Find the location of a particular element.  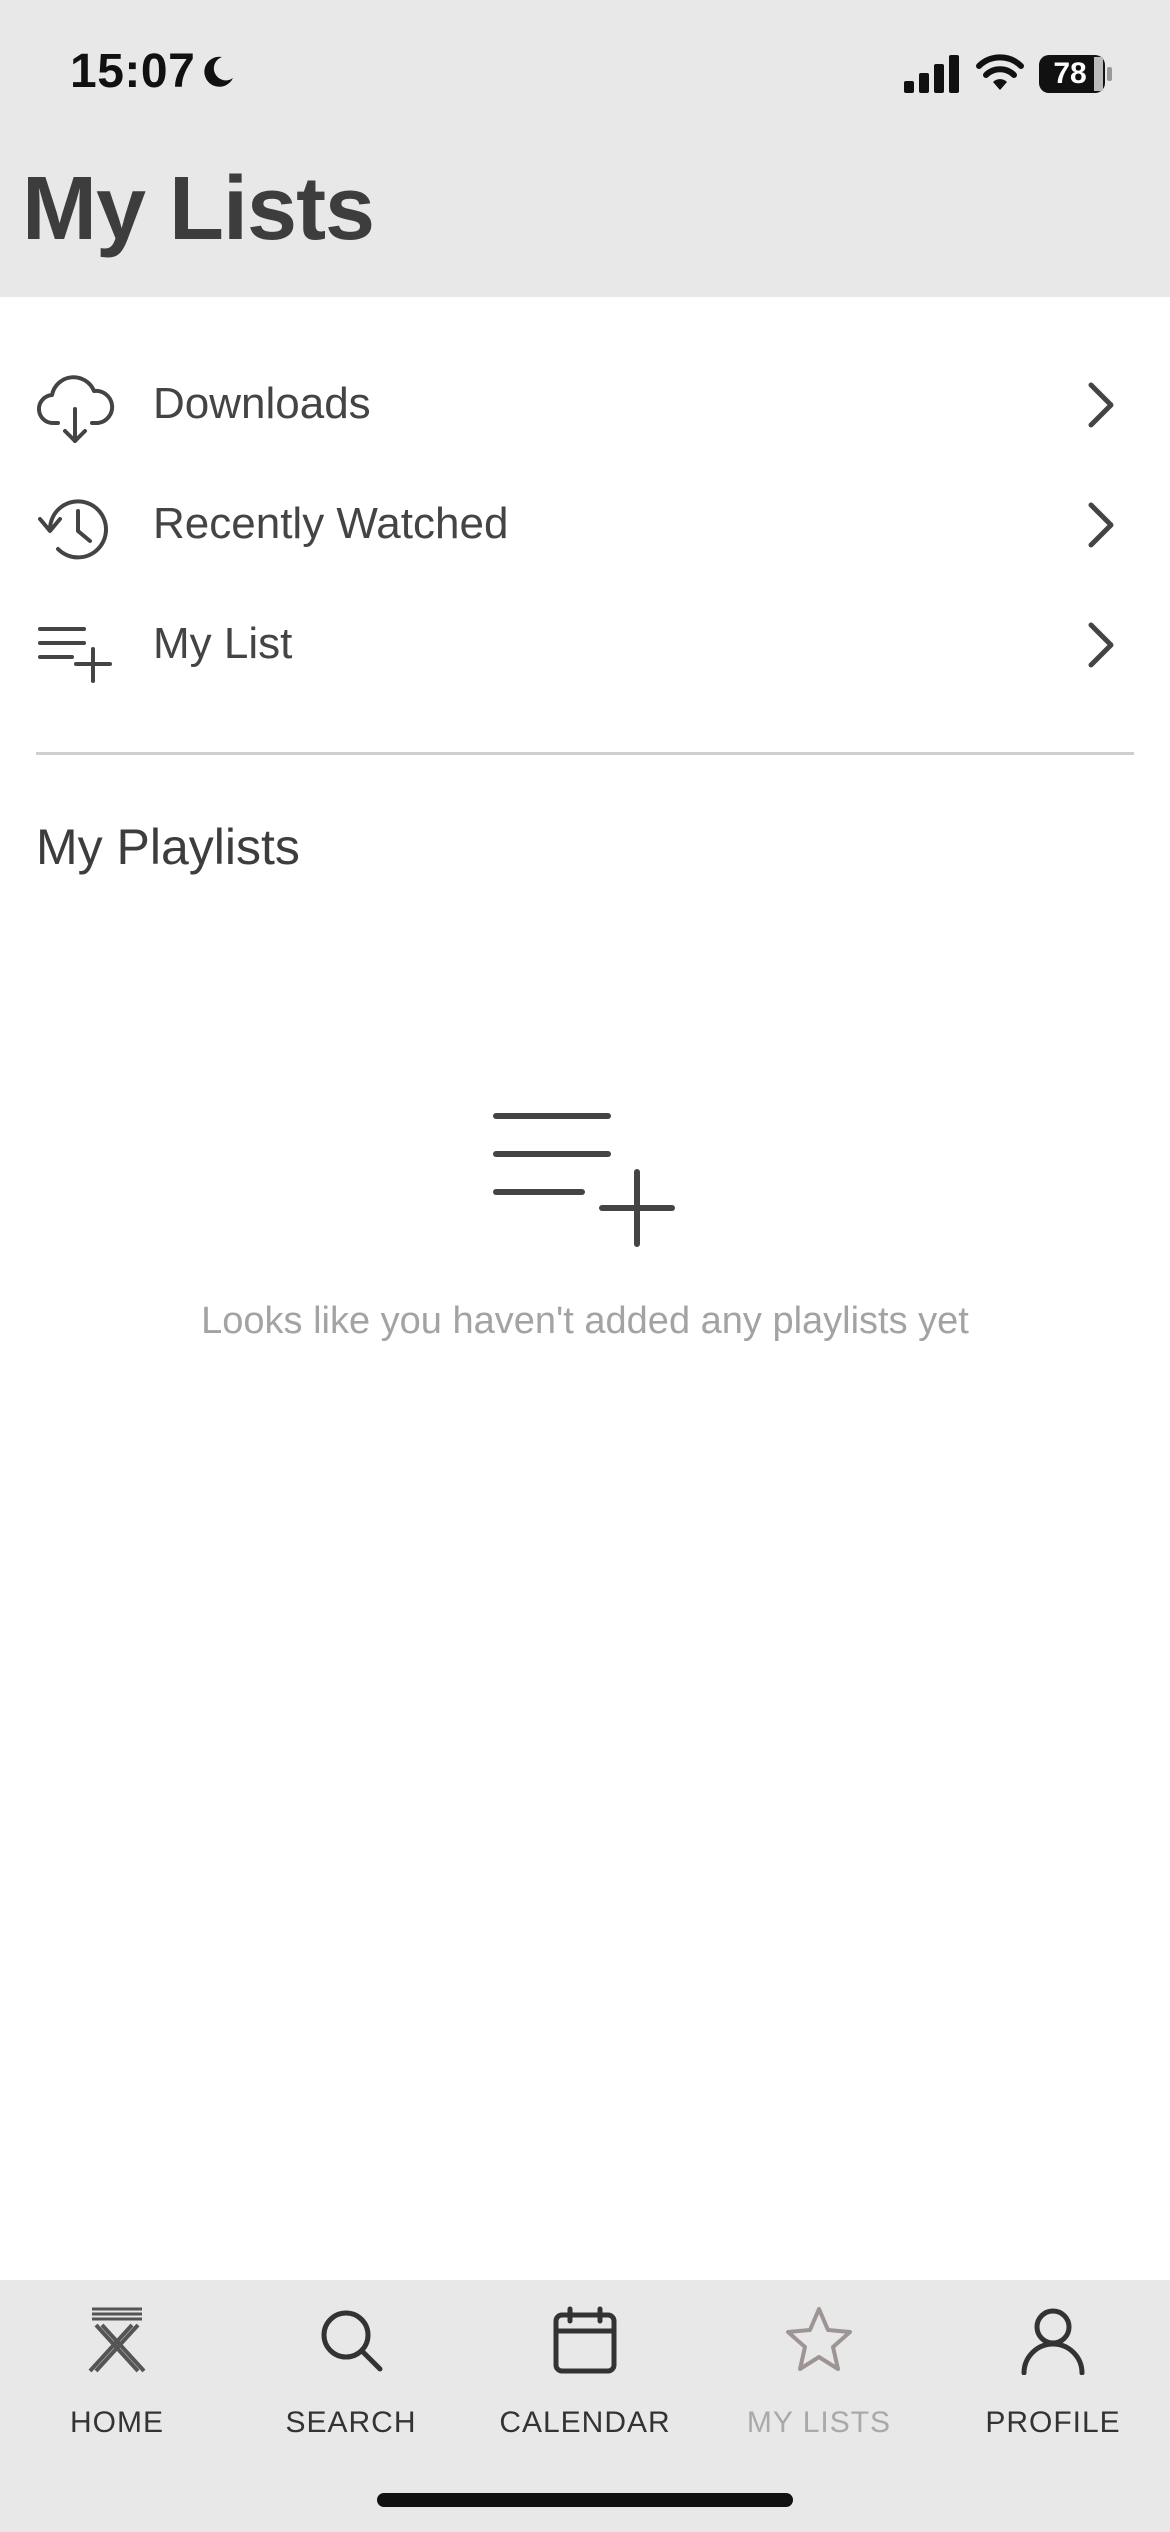

wifi-icon is located at coordinates (1000, 74).